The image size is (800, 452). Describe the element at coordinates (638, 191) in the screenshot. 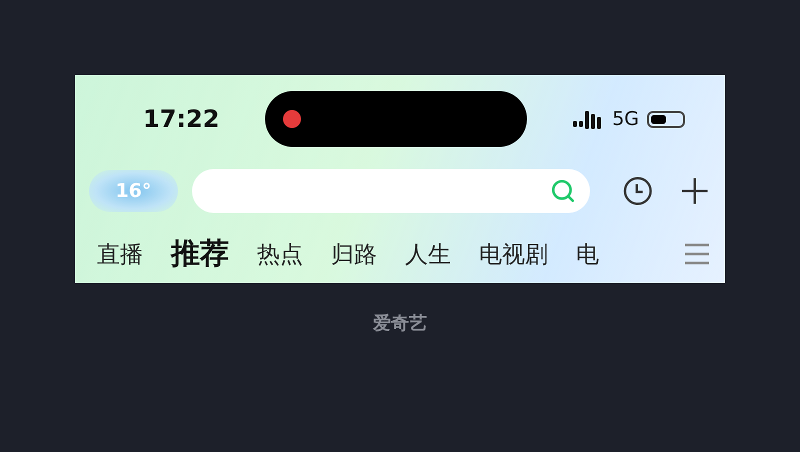

I see `history-icon` at that location.